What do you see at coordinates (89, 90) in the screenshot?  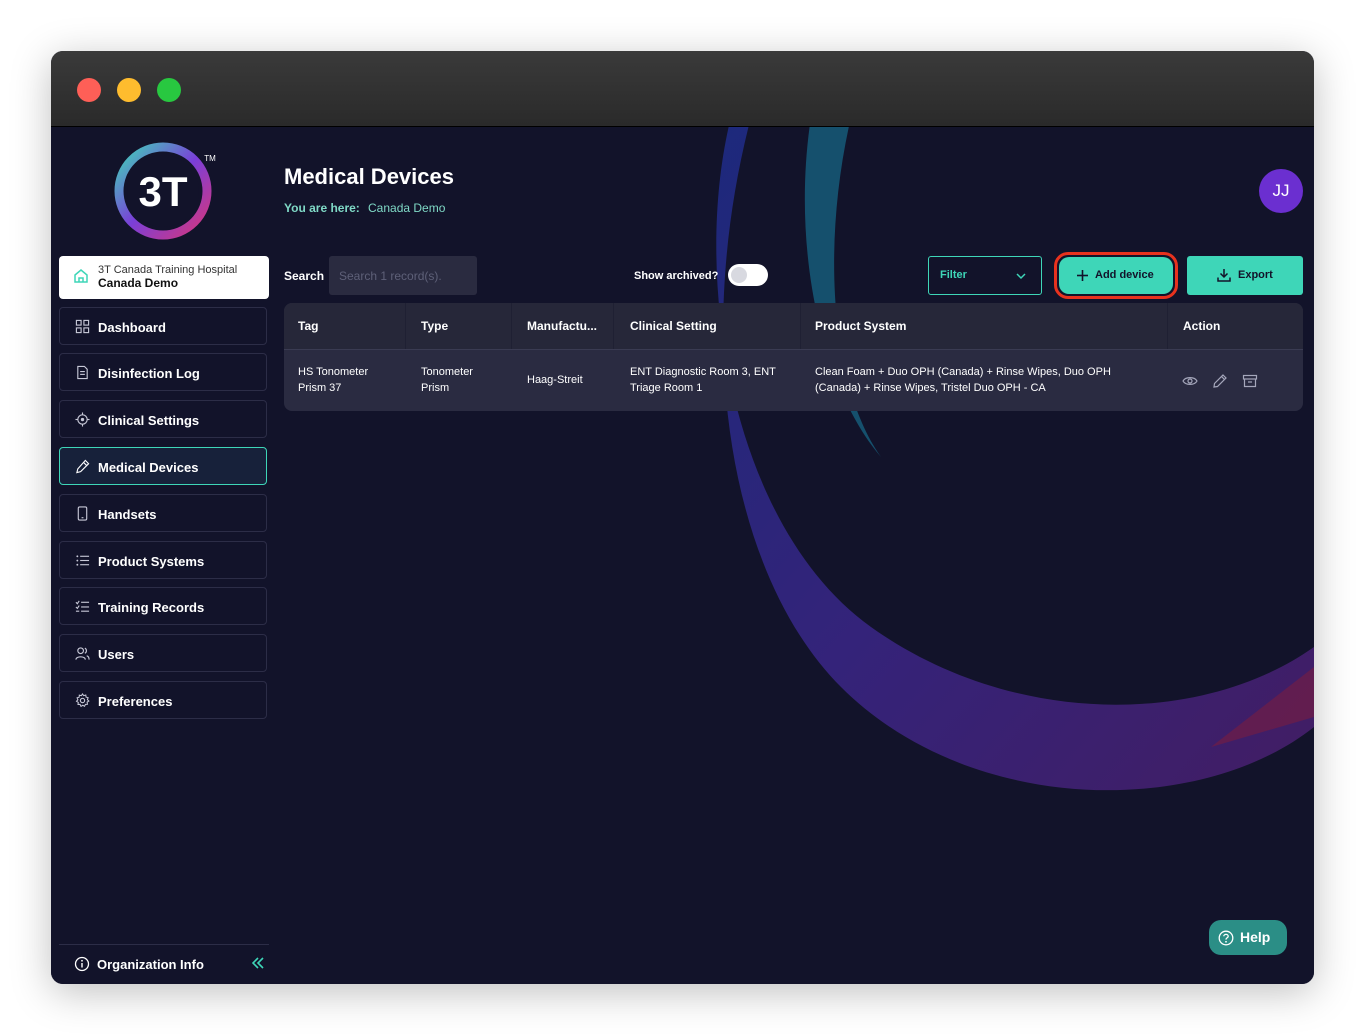 I see `close-window-button` at bounding box center [89, 90].